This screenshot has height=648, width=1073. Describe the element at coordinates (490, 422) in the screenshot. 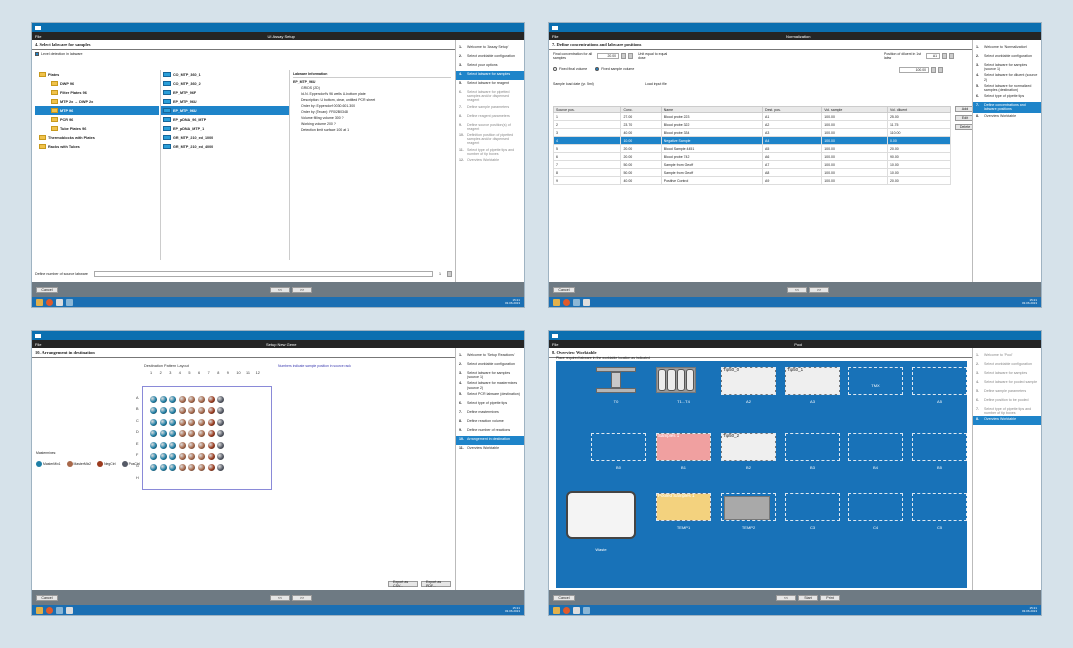

I see `wizard-step: 8. Define reaction volume` at that location.